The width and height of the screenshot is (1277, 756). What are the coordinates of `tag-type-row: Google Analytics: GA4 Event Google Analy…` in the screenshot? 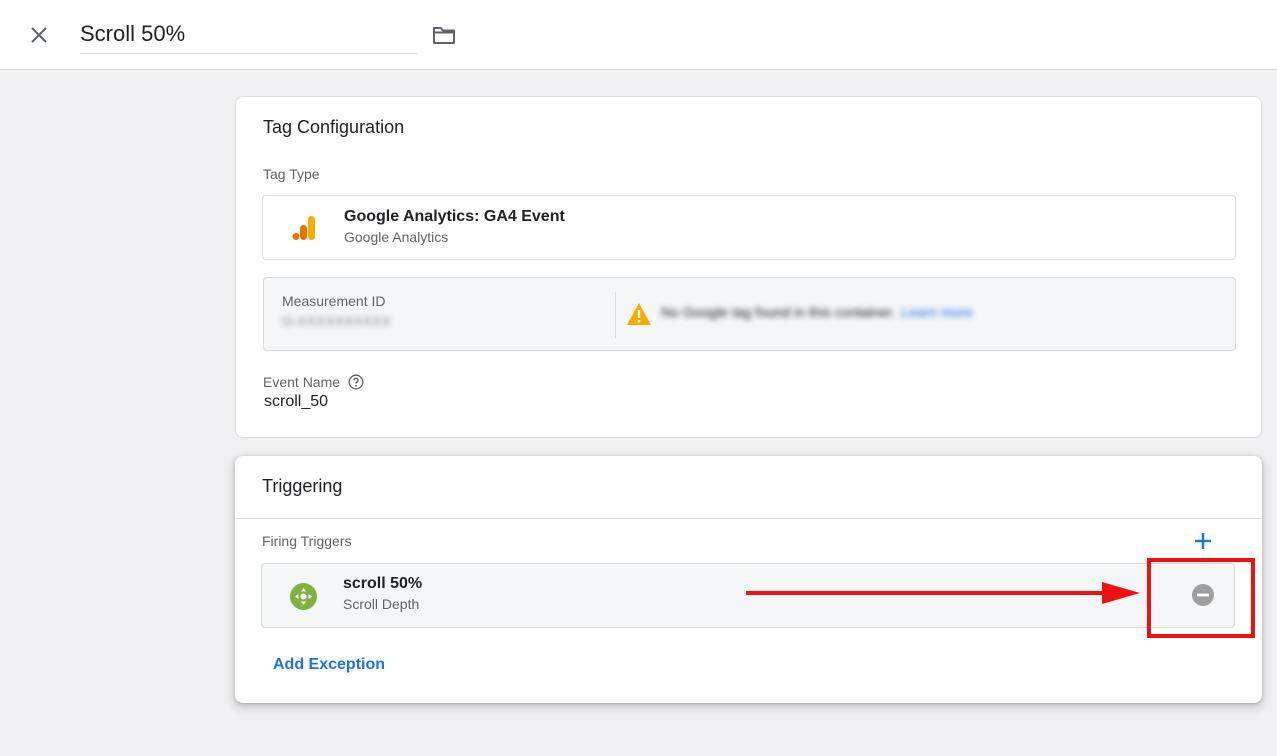 It's located at (749, 227).